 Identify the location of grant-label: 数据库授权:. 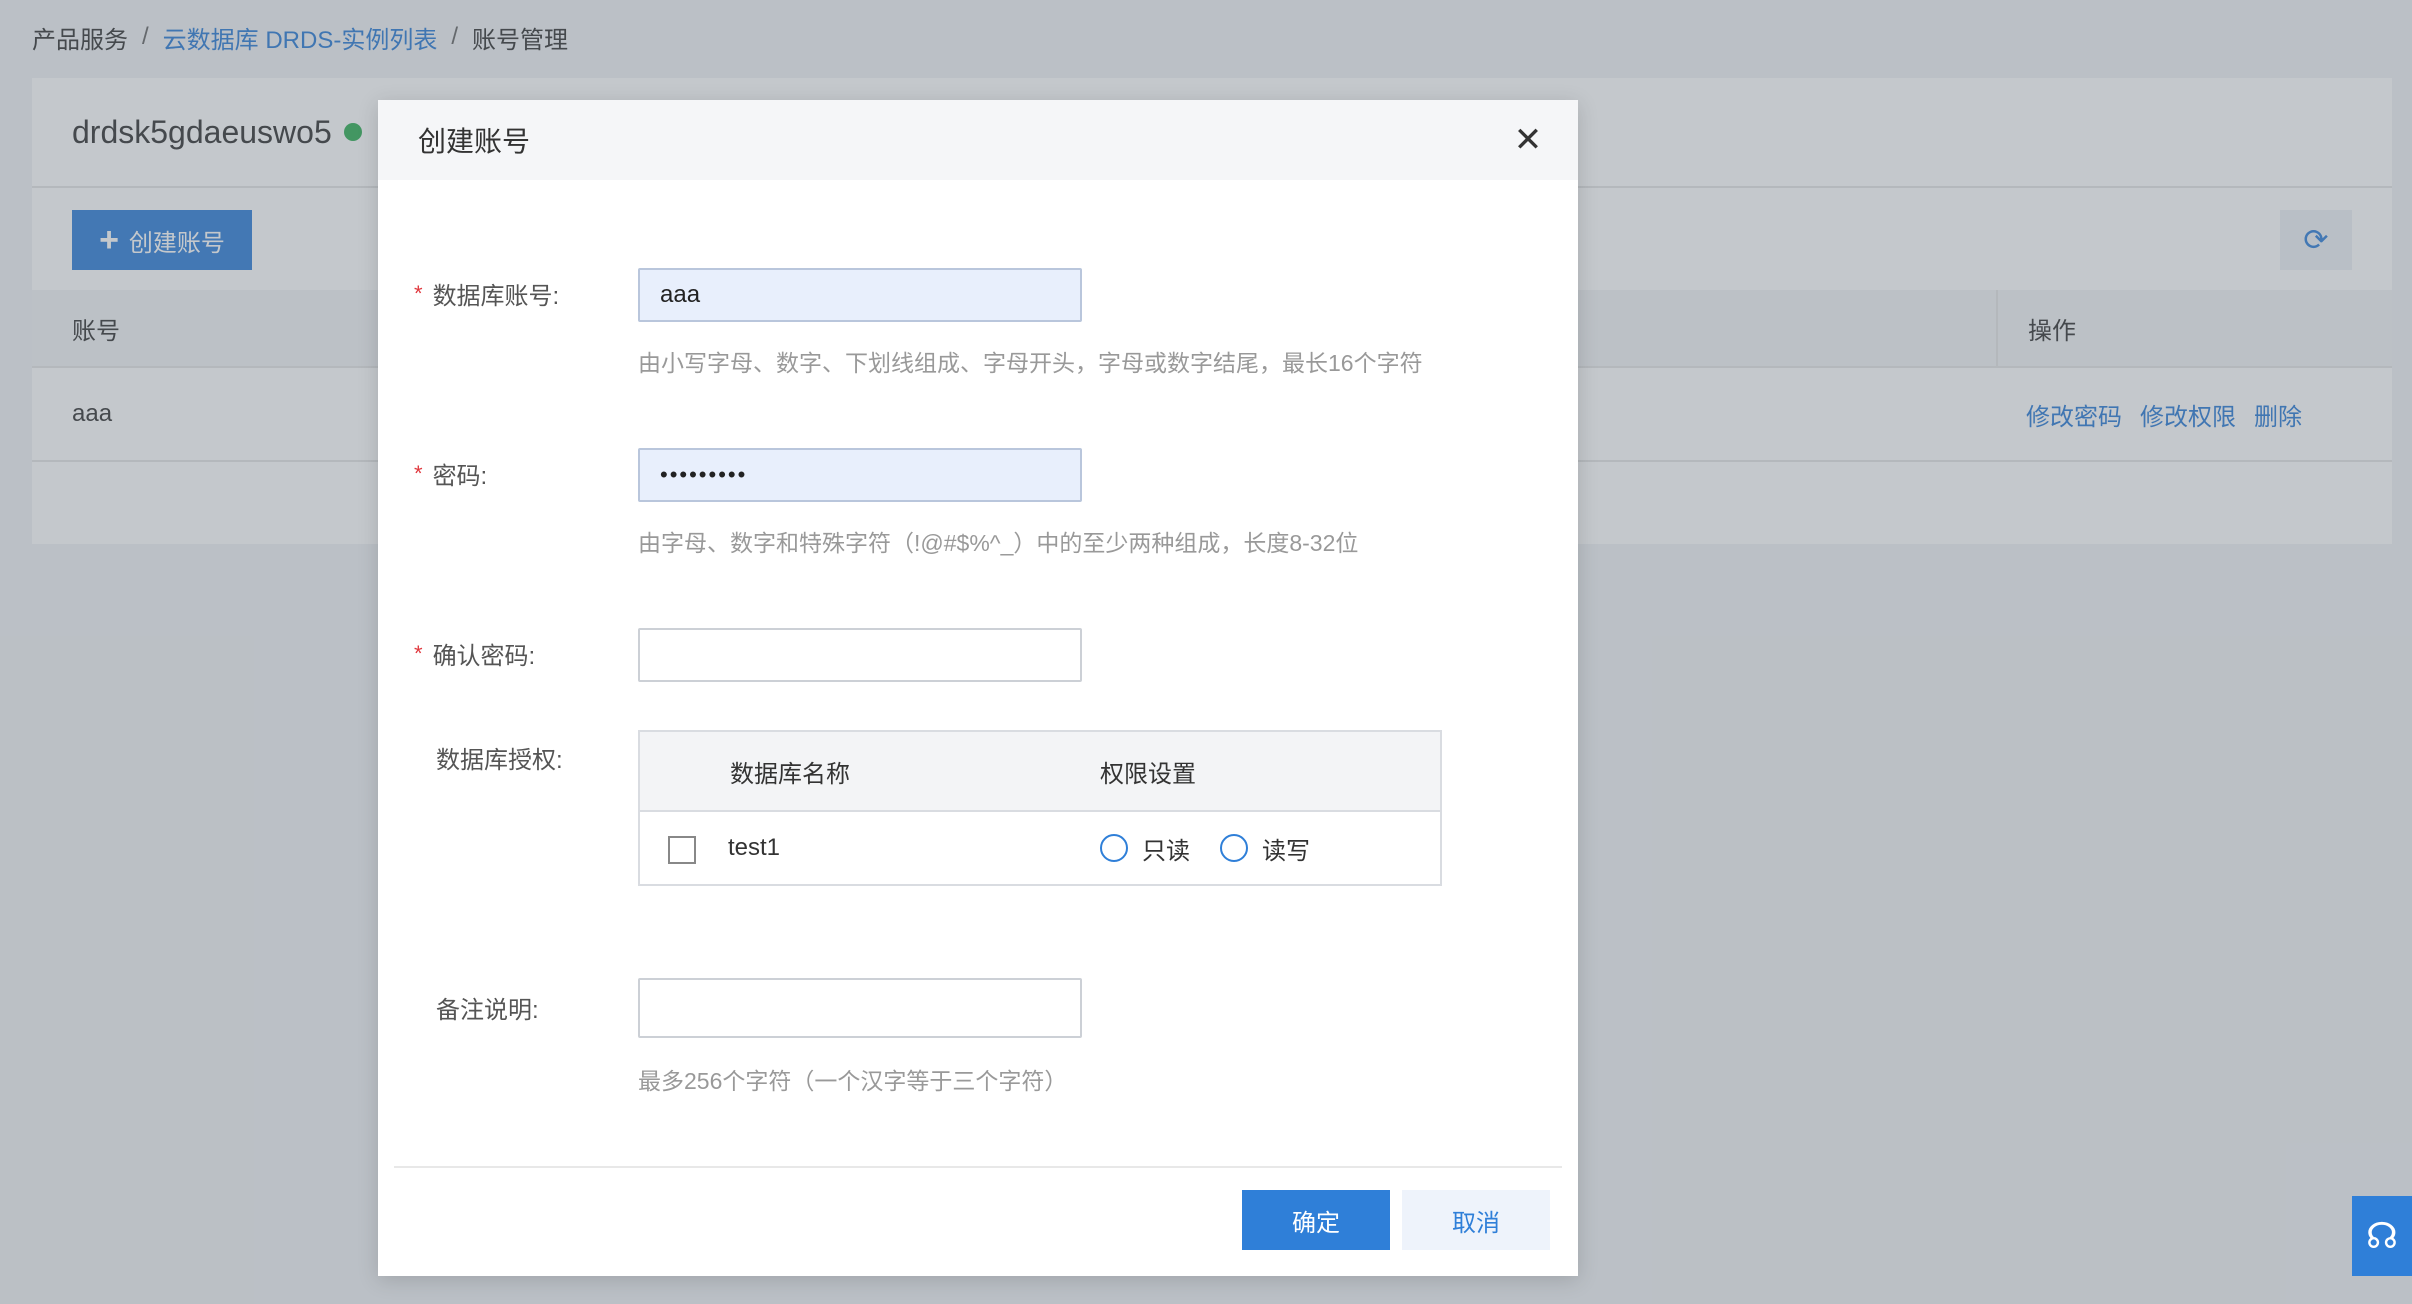
(488, 757).